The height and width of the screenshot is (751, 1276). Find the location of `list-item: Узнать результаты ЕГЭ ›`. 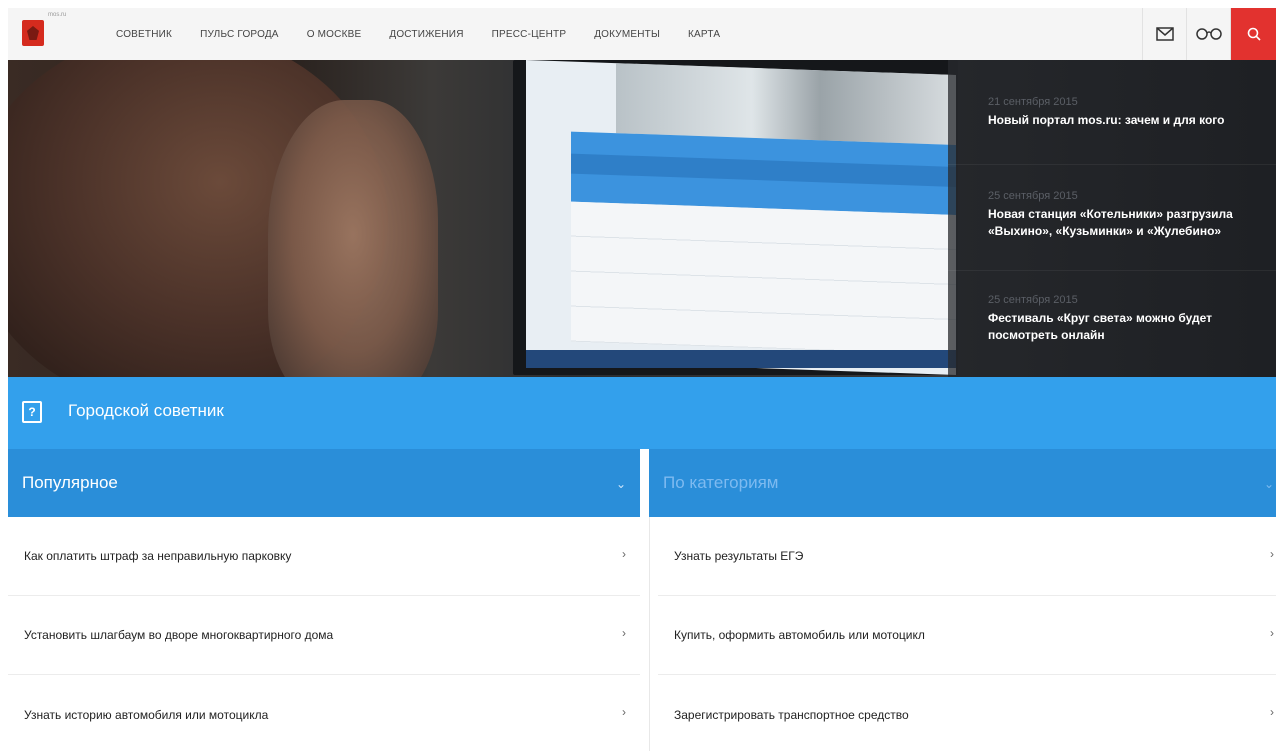

list-item: Узнать результаты ЕГЭ › is located at coordinates (967, 556).